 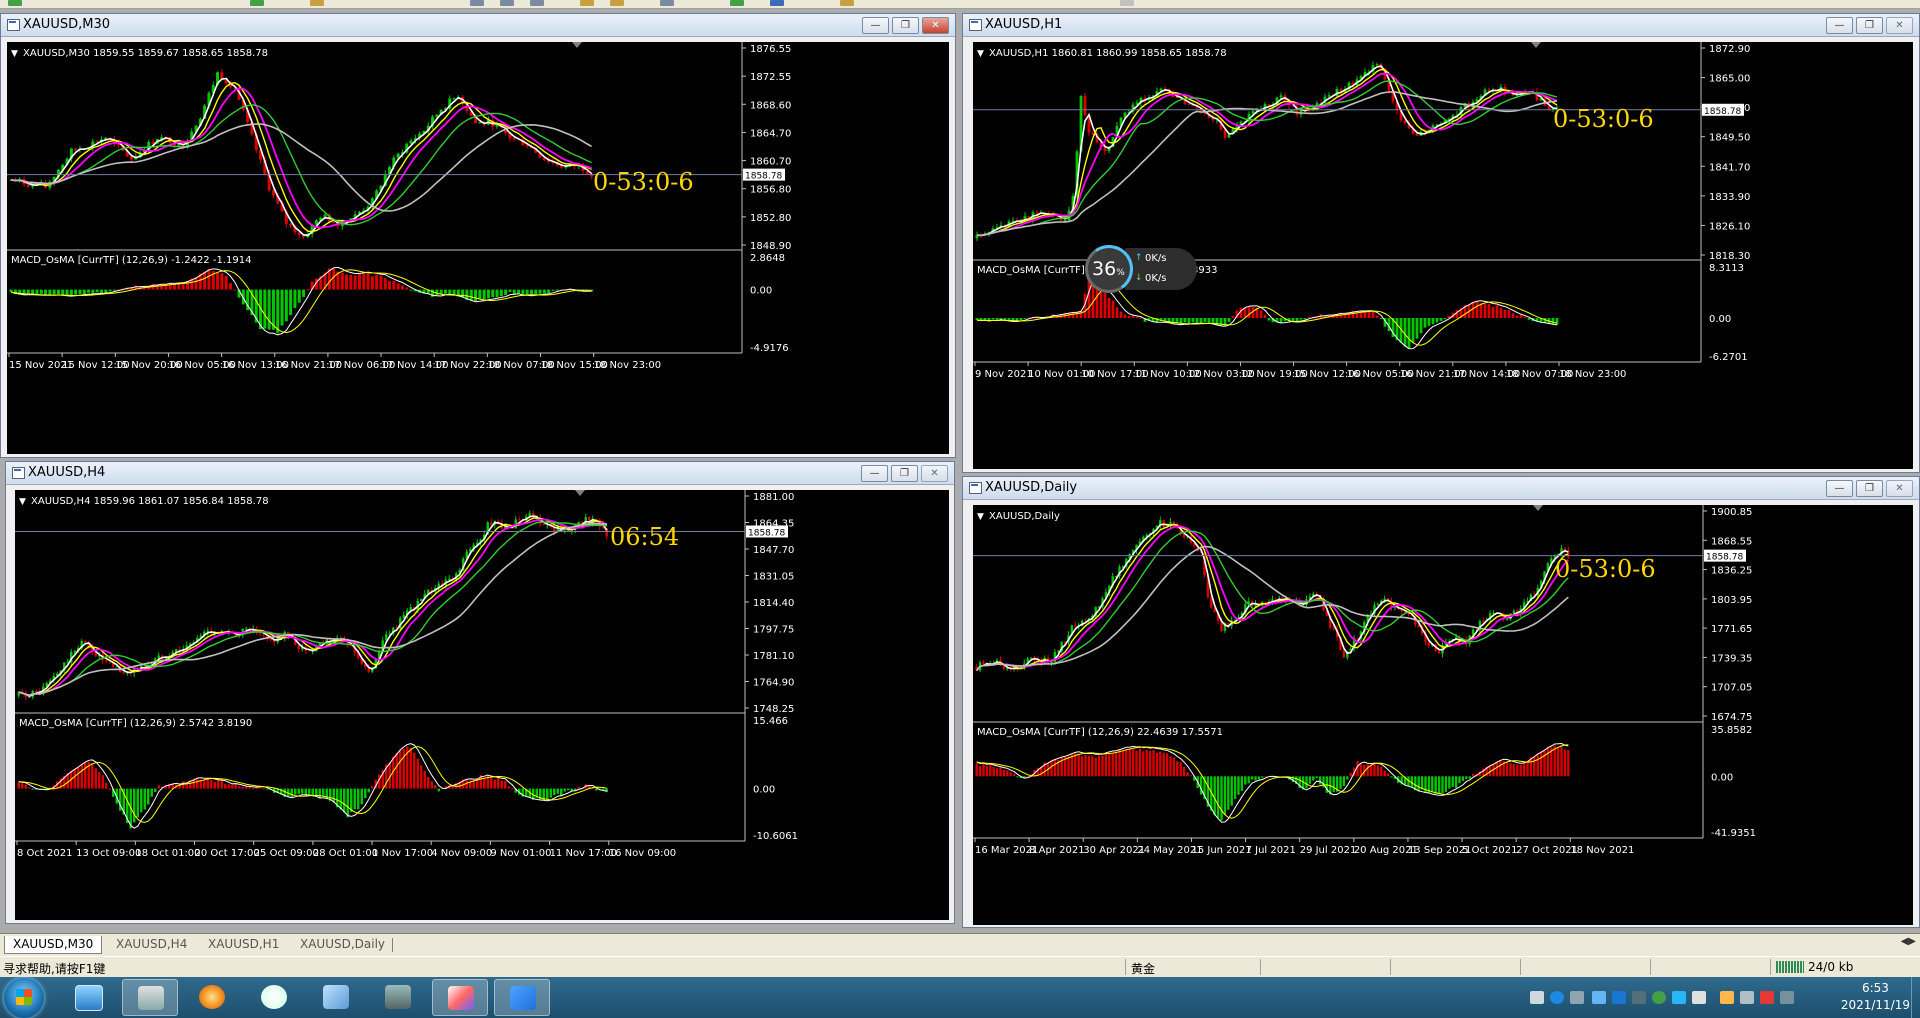 I want to click on paint-app-icon, so click(x=460, y=997).